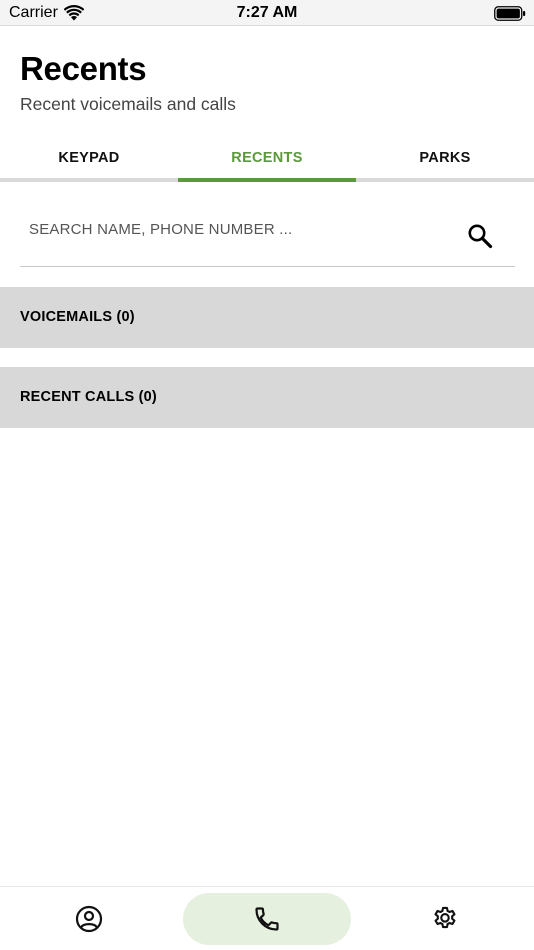  I want to click on search-input, so click(240, 229).